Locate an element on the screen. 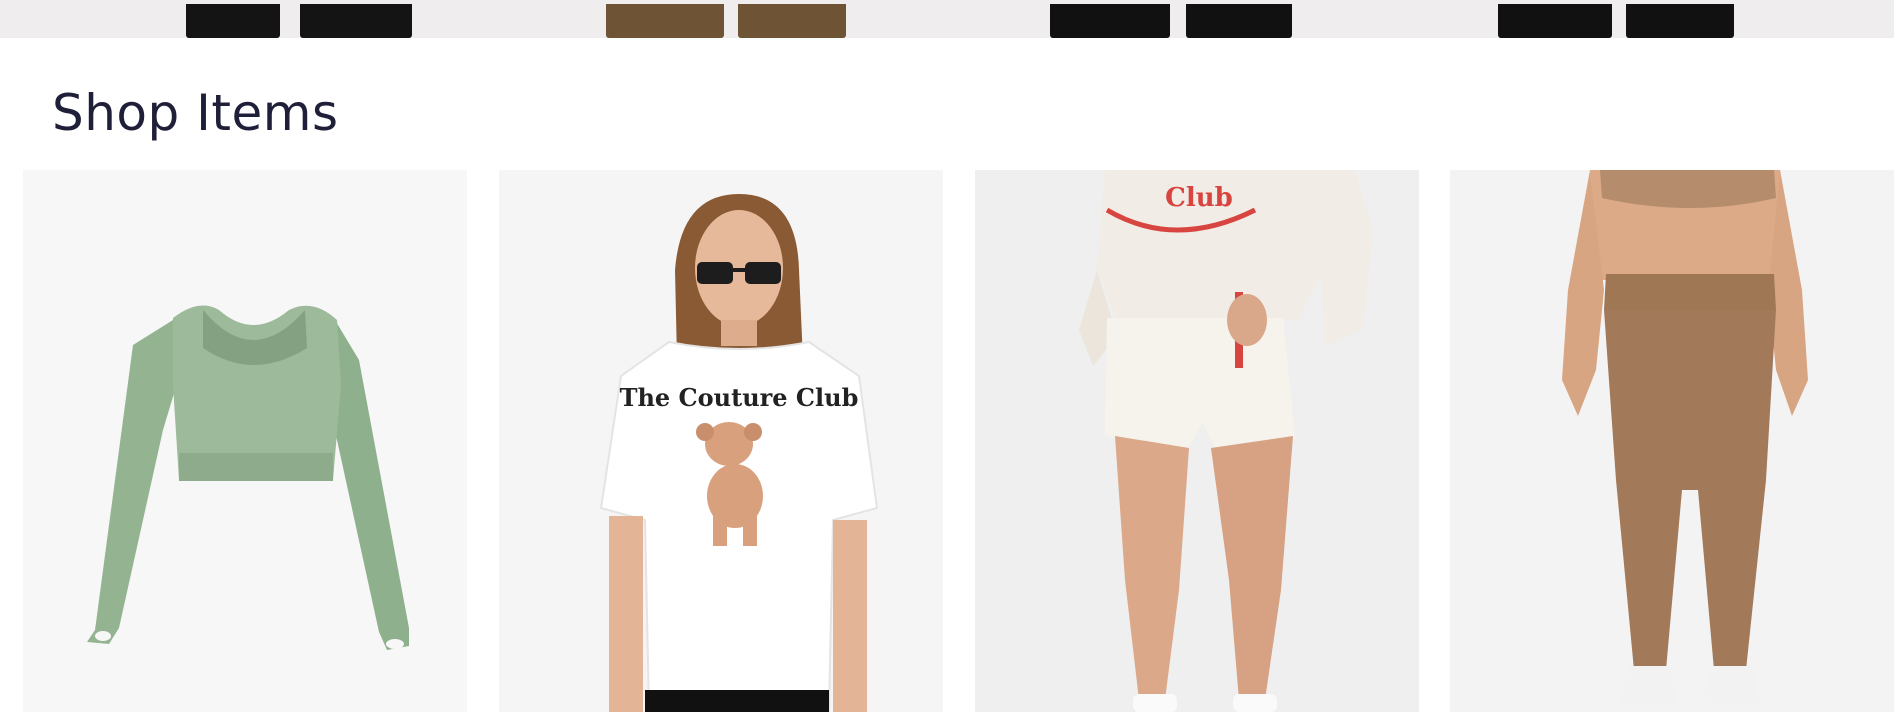 The height and width of the screenshot is (712, 1894). tee-print-text: The Couture Club is located at coordinates (739, 397).